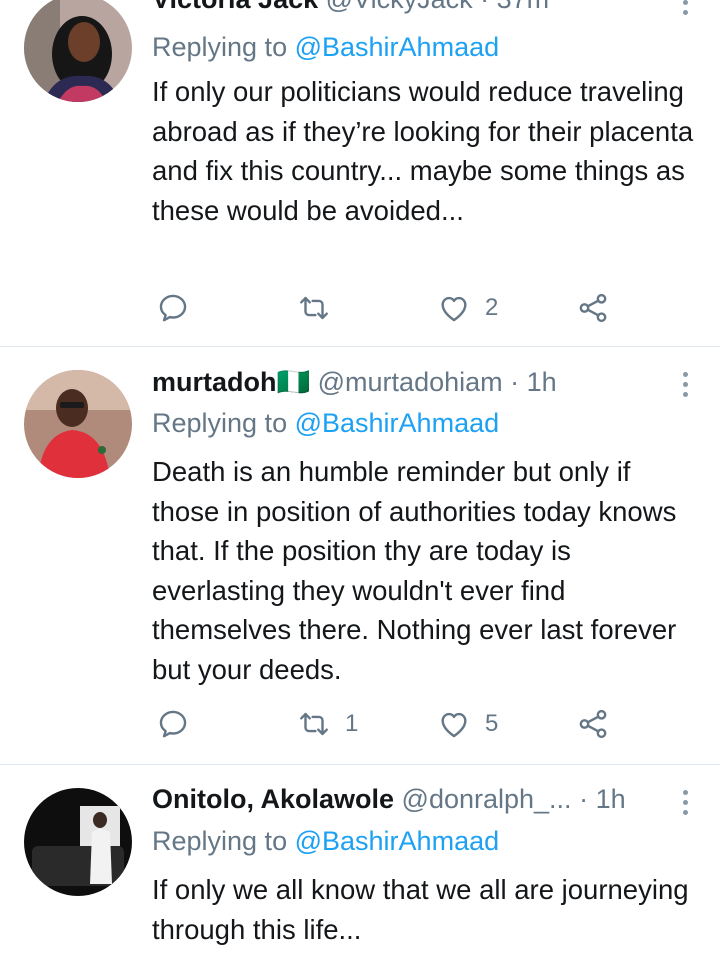 The width and height of the screenshot is (720, 969). I want to click on like-count: 2, so click(492, 307).